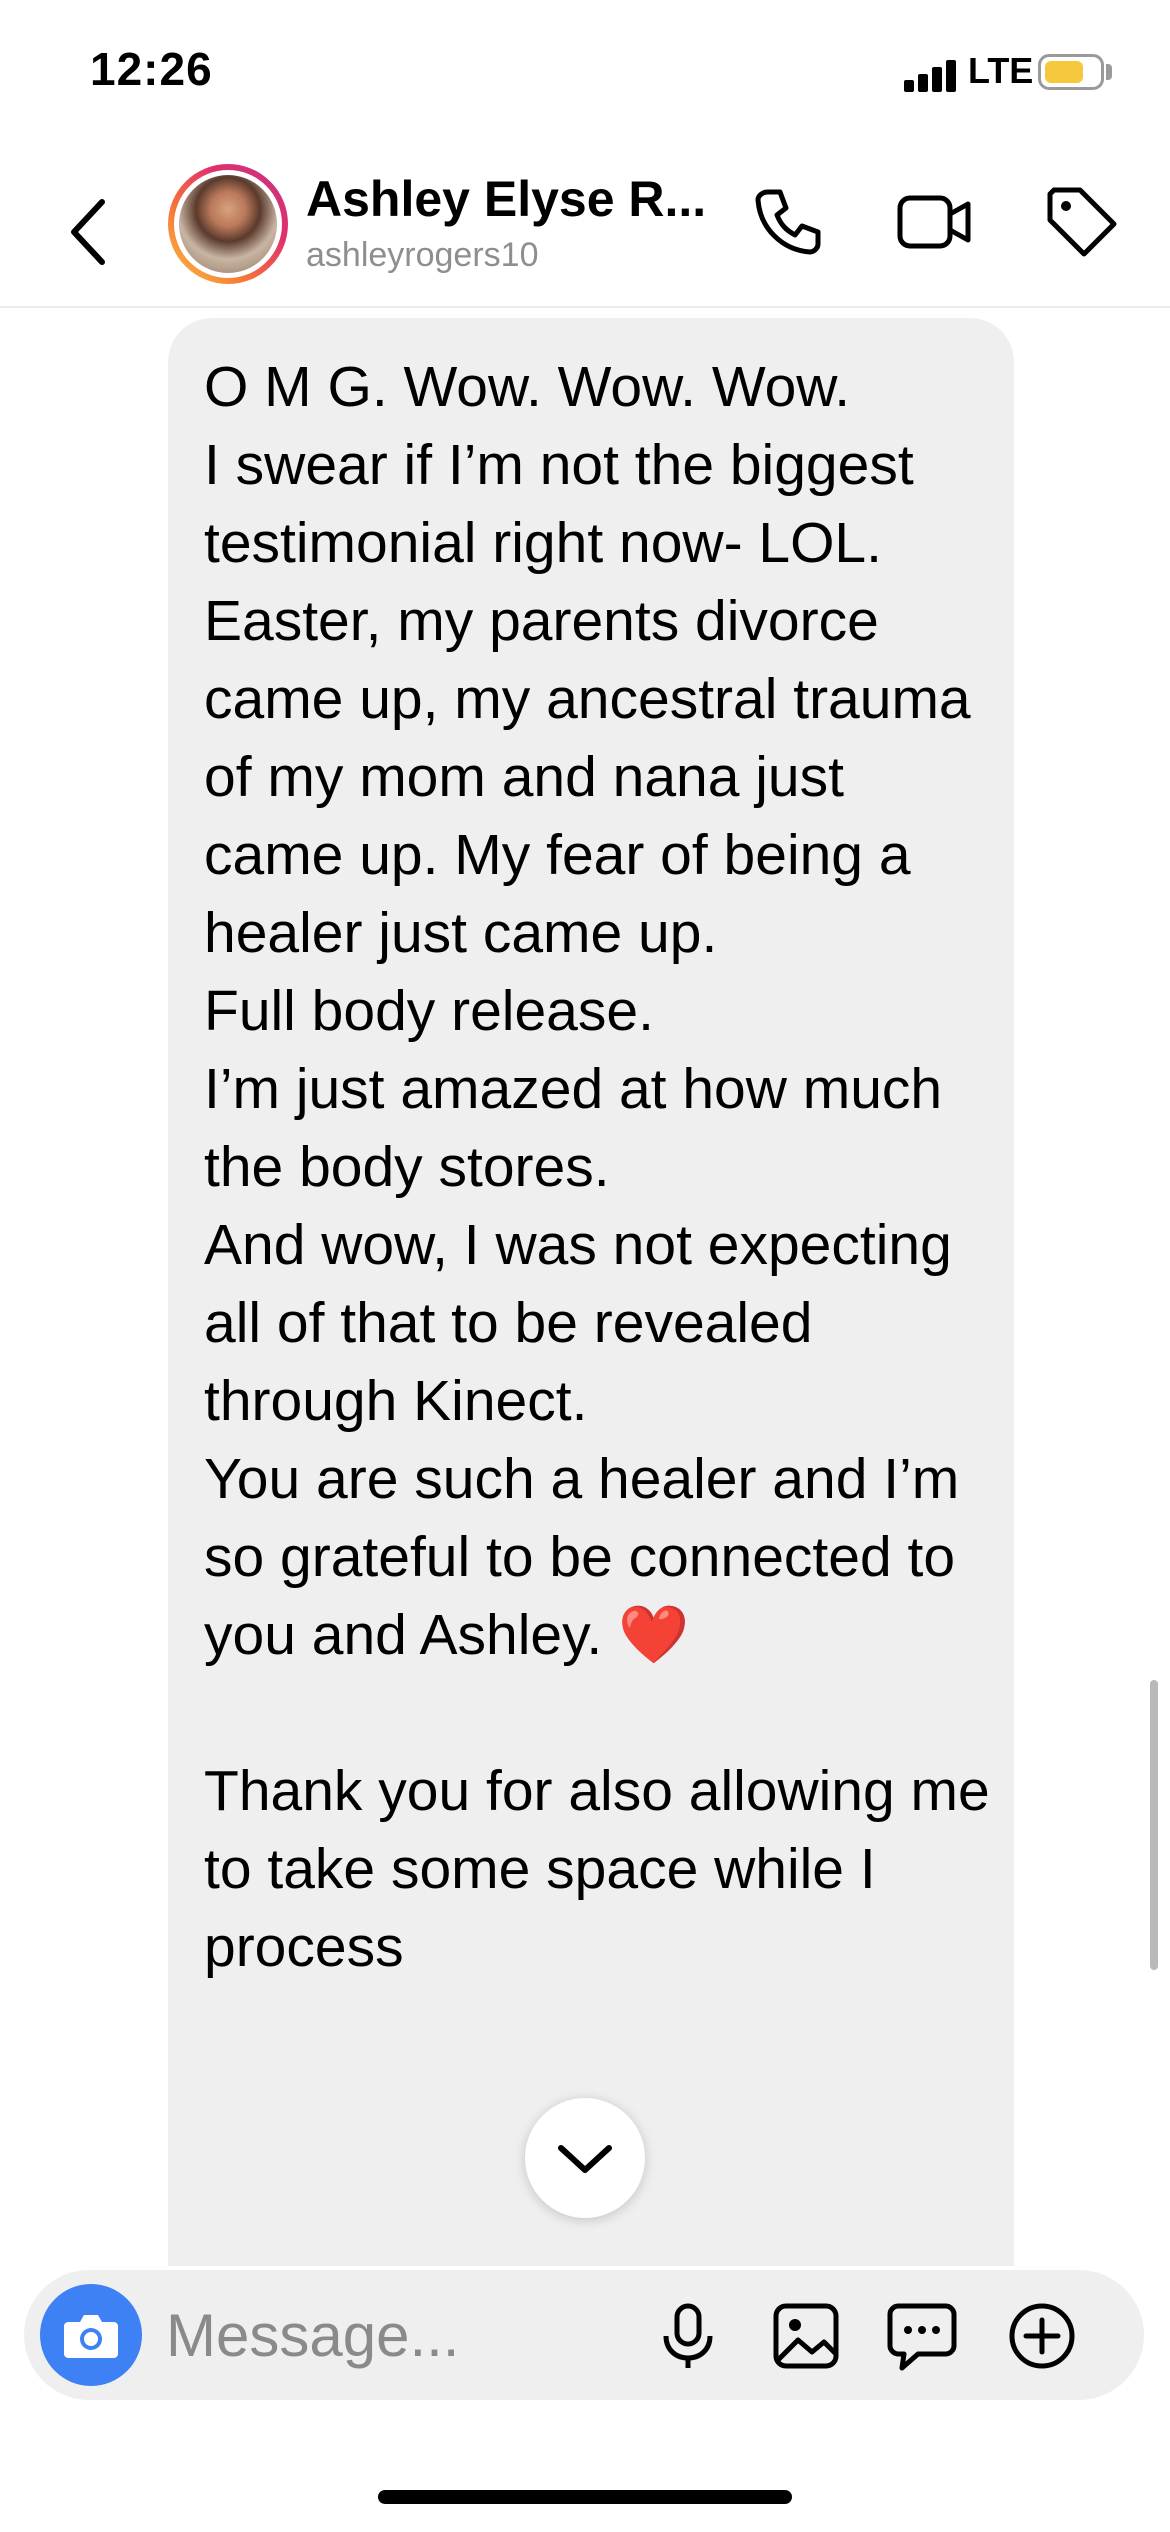  I want to click on tag-icon, so click(1082, 222).